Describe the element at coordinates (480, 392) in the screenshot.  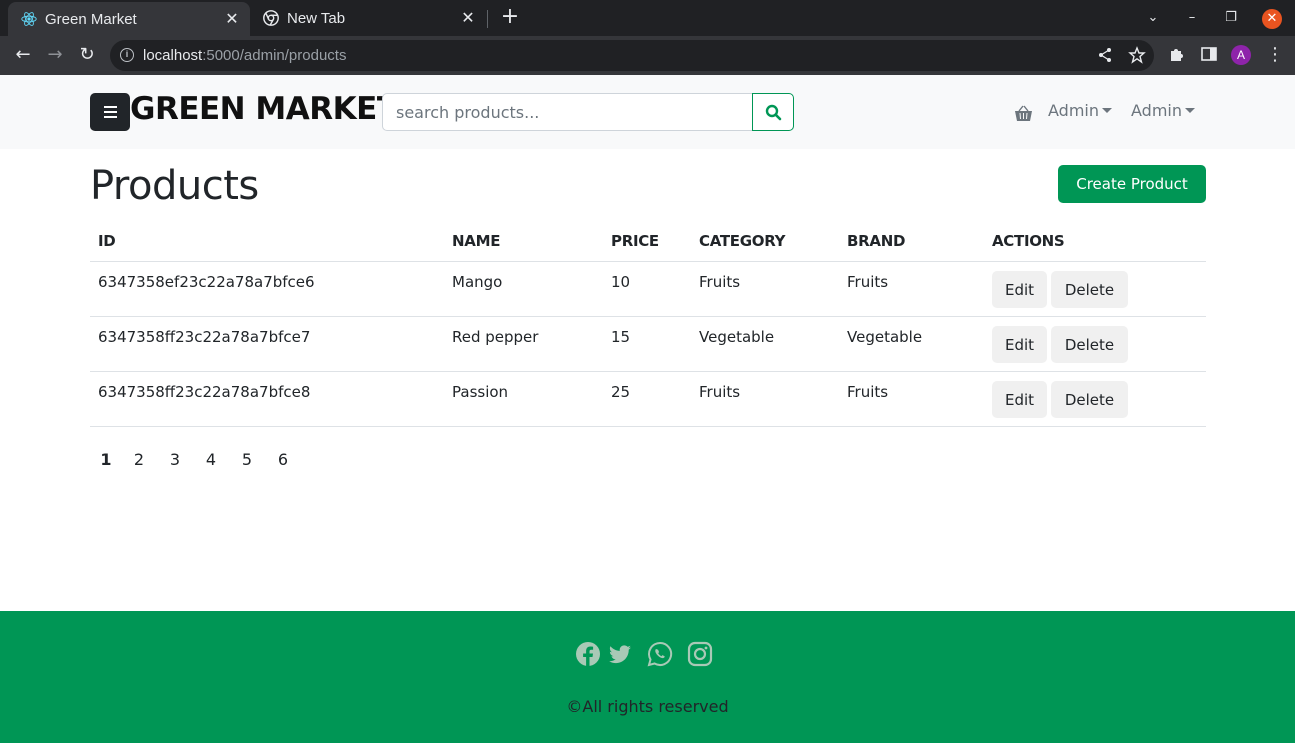
I see `cell-name: Passion` at that location.